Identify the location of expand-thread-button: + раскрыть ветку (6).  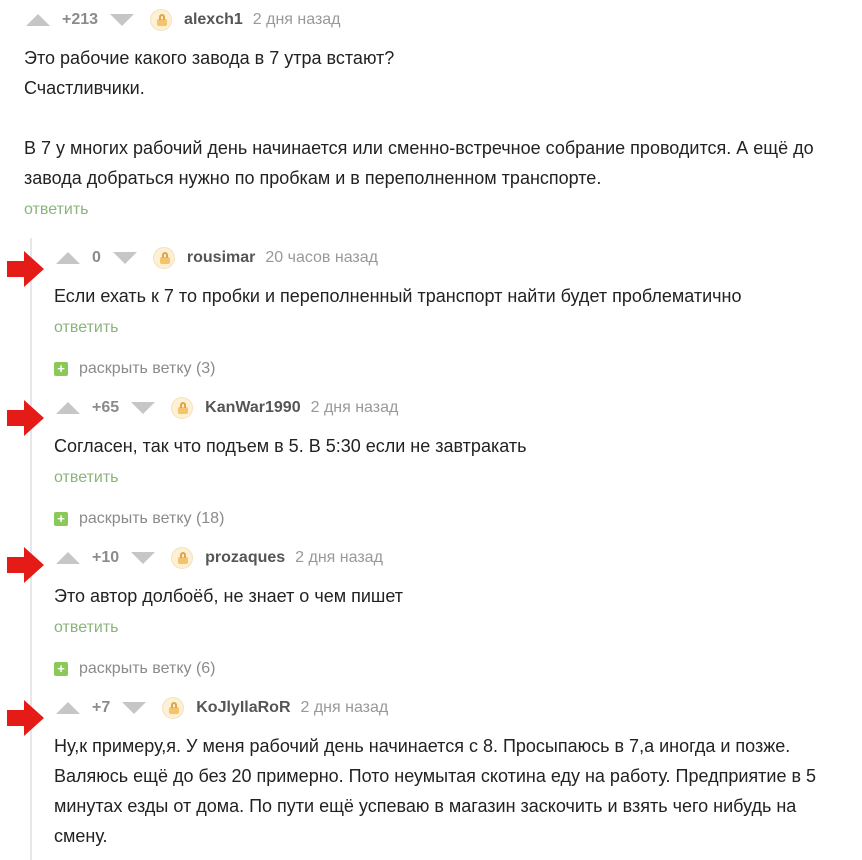
(135, 669).